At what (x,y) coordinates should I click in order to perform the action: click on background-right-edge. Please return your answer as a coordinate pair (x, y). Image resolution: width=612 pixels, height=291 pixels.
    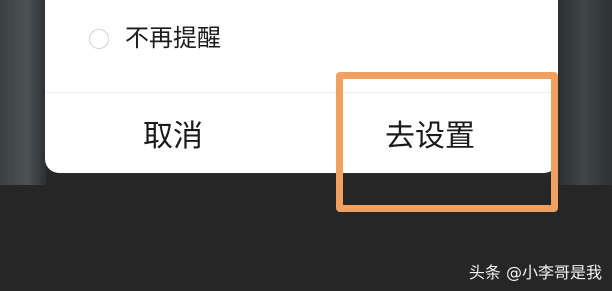
    Looking at the image, I should click on (584, 92).